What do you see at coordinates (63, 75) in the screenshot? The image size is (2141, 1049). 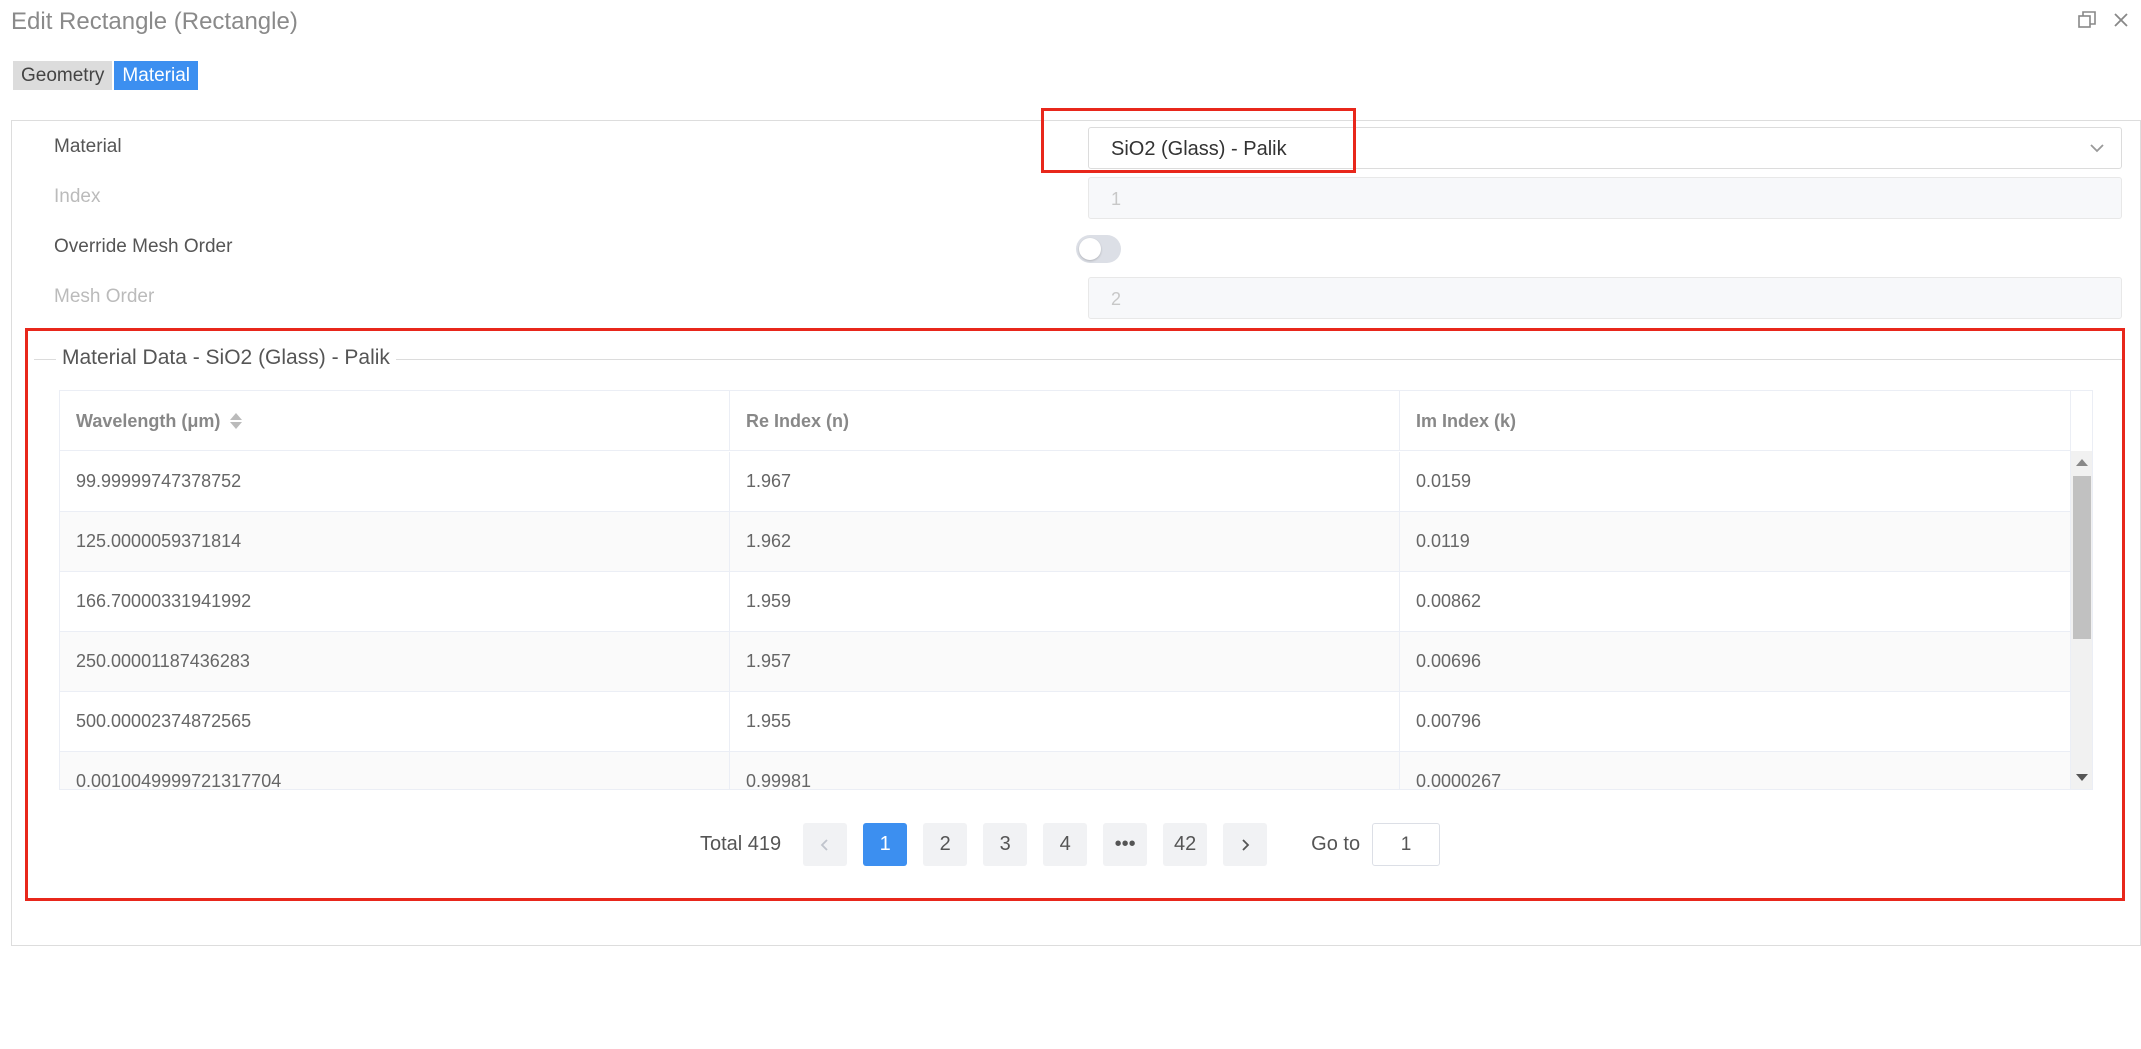 I see `tab-geometry: Geometry` at bounding box center [63, 75].